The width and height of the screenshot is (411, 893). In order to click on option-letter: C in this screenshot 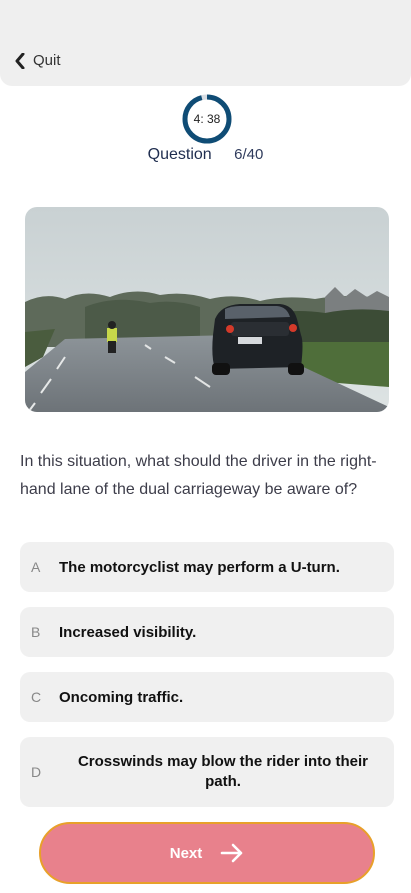, I will do `click(36, 697)`.